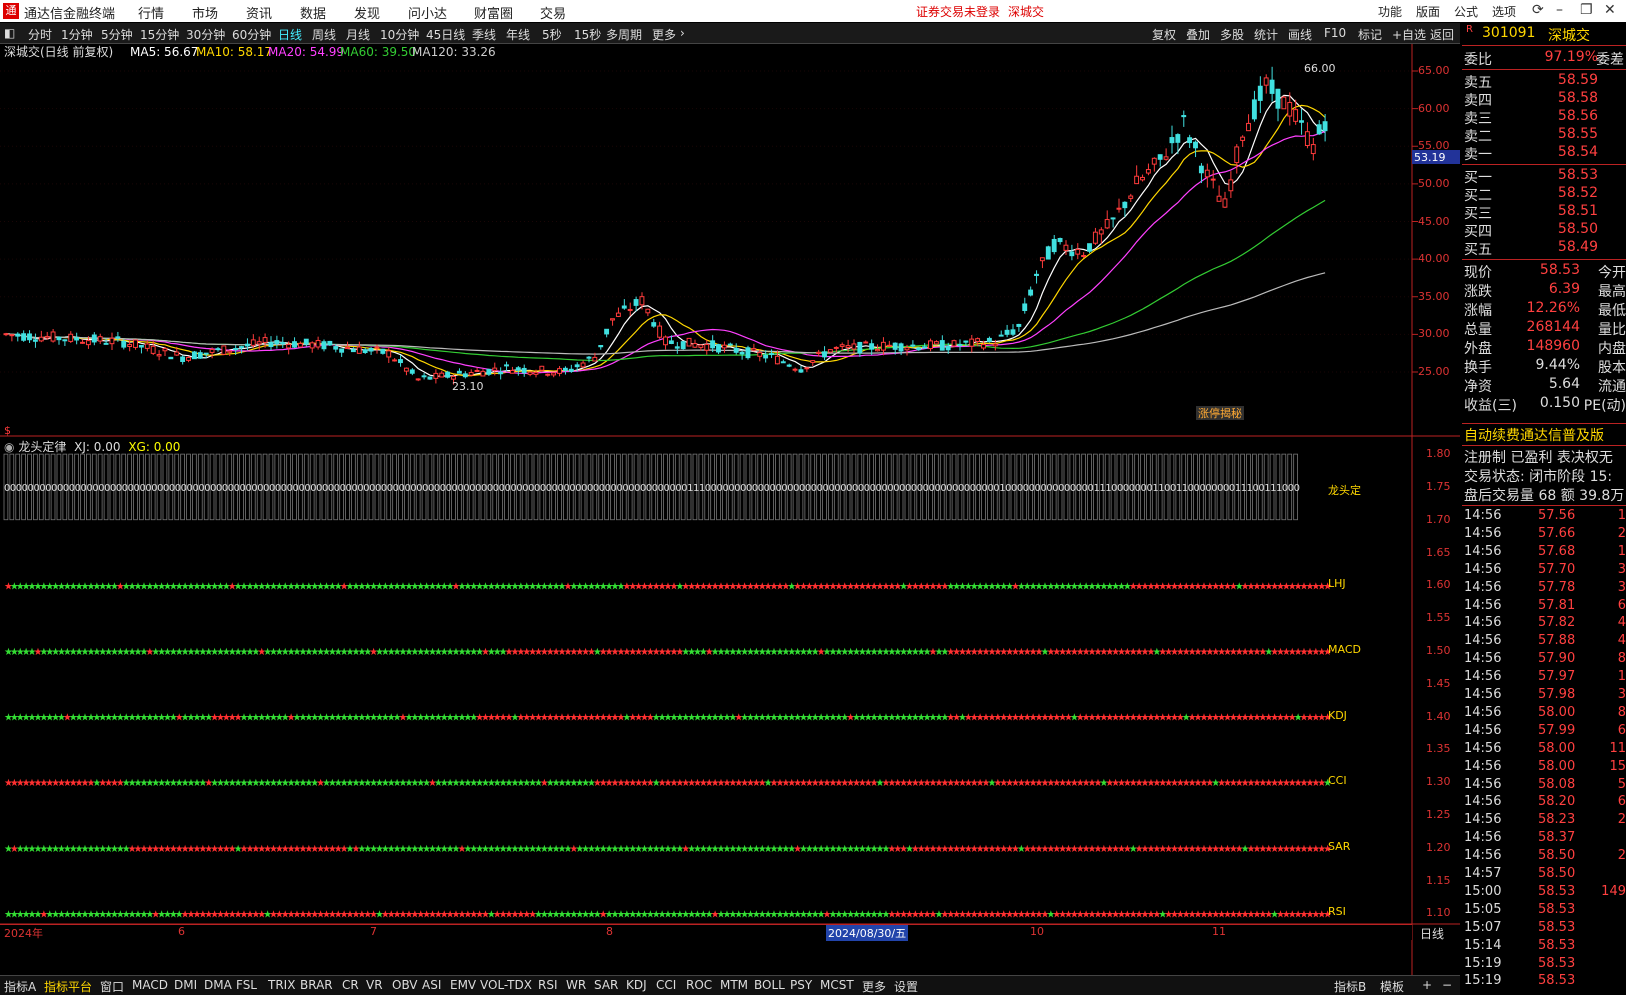  What do you see at coordinates (552, 34) in the screenshot?
I see `period-5sec: 5秒` at bounding box center [552, 34].